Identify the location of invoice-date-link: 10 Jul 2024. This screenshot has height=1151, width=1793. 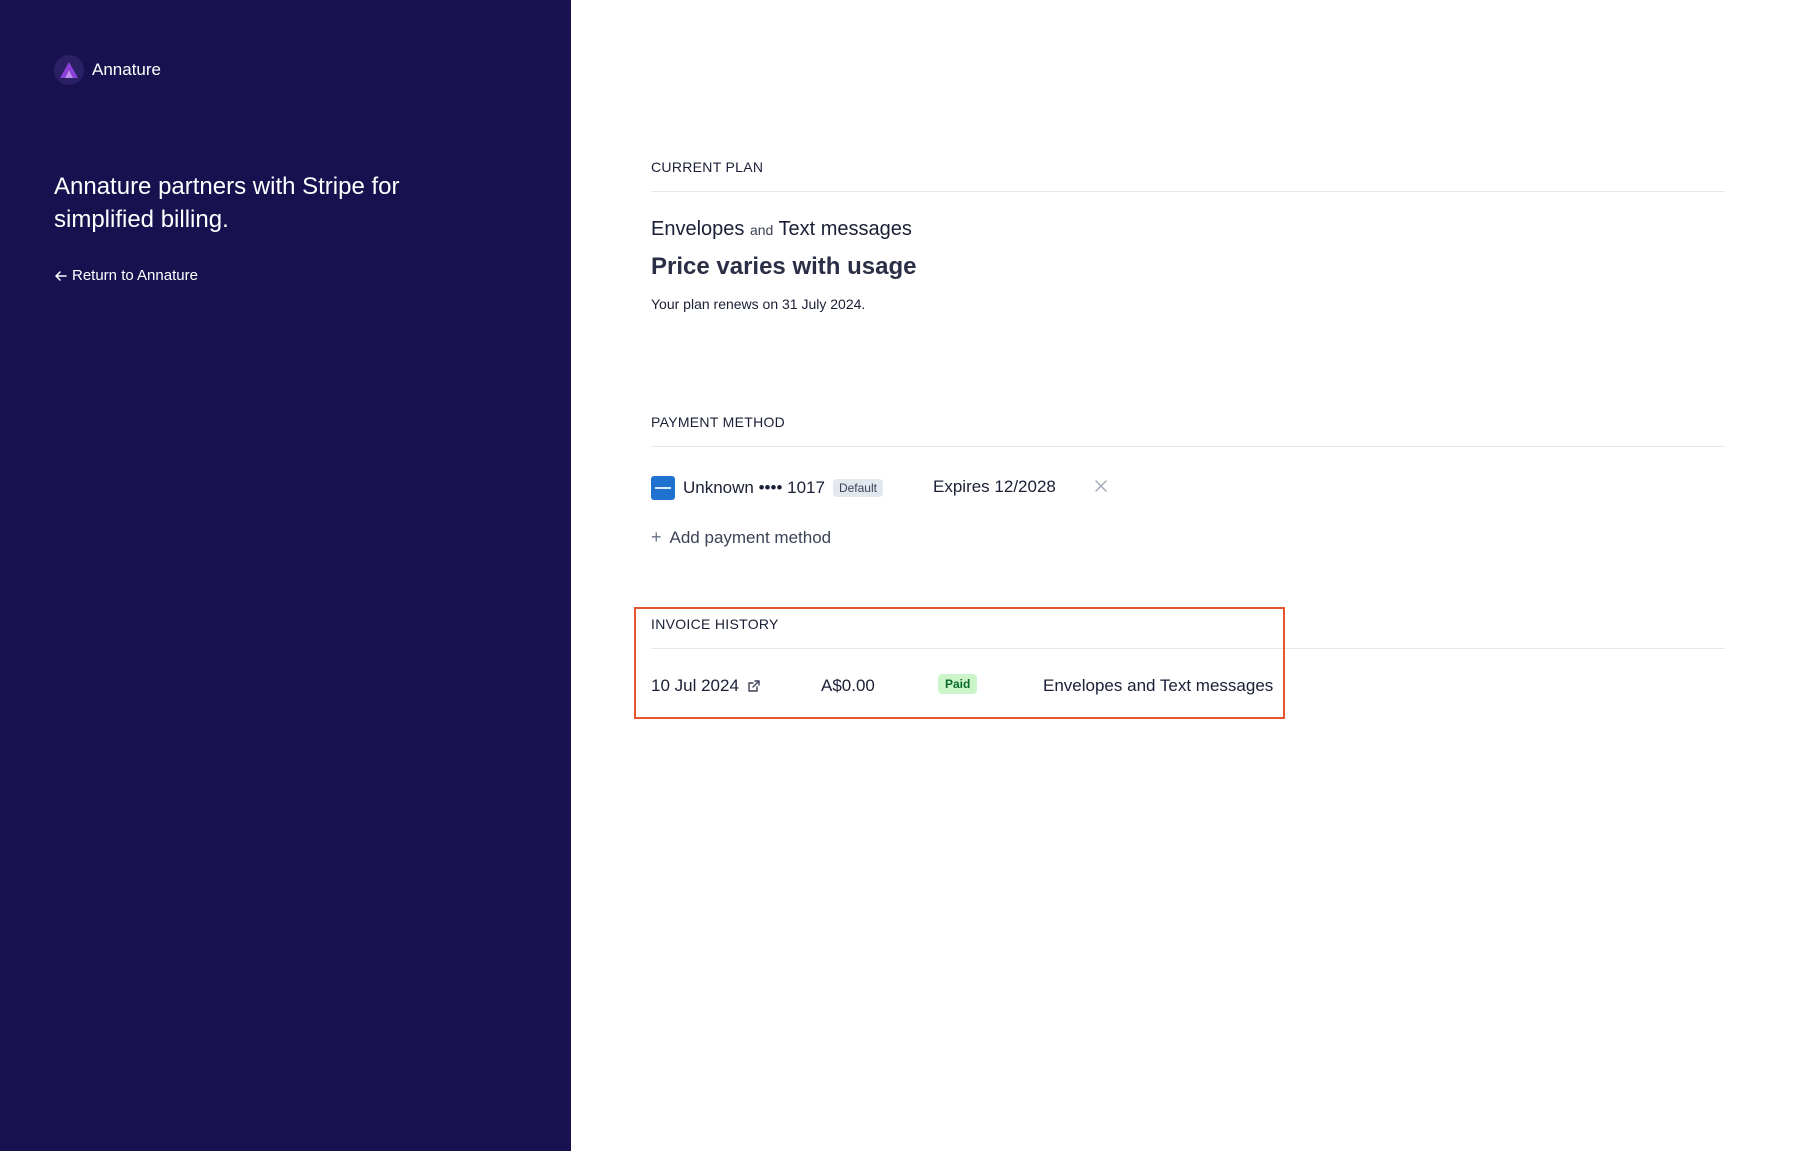
(706, 686).